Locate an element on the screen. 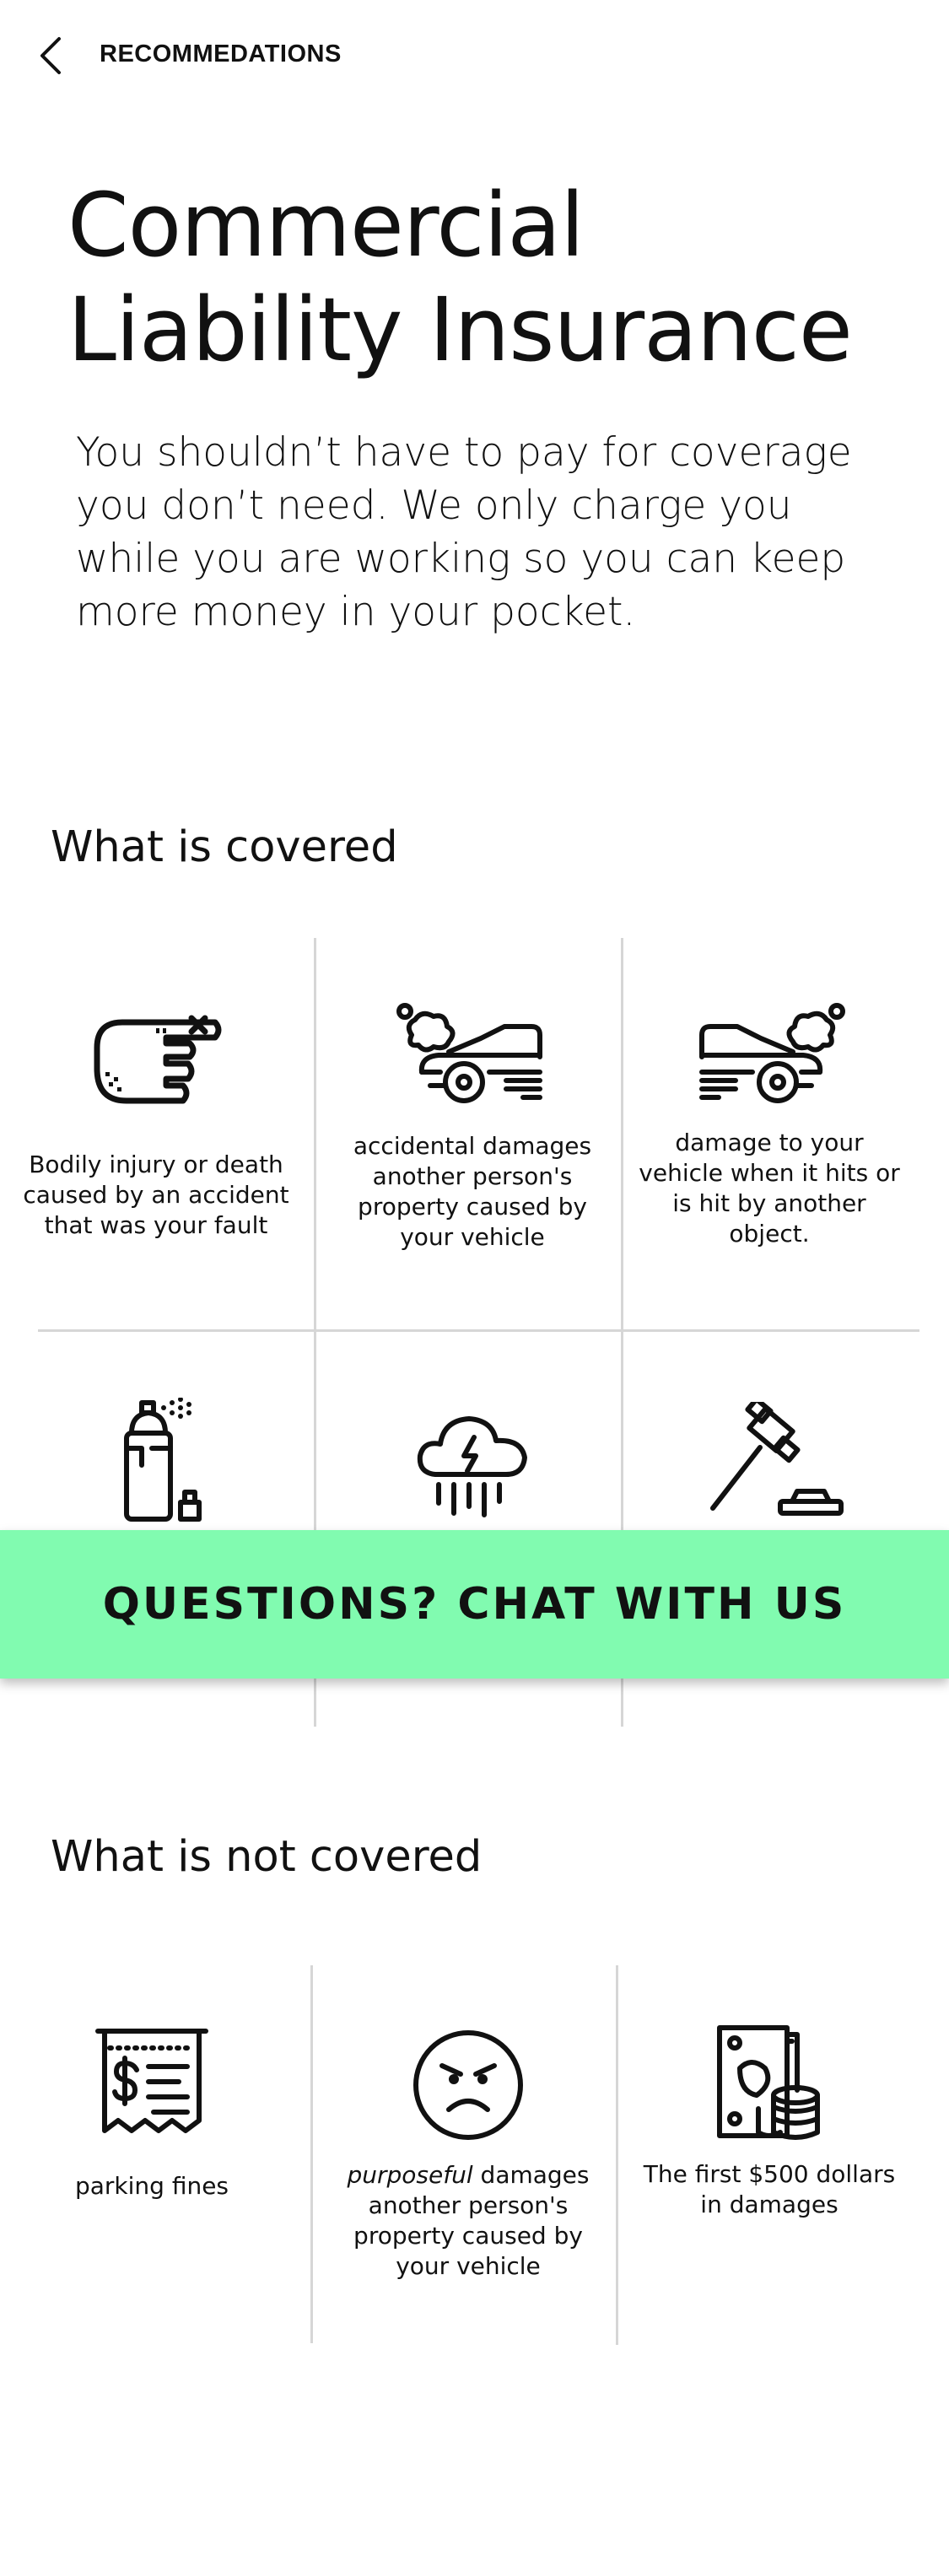 Image resolution: width=949 pixels, height=2576 pixels. bandaged-hand-icon is located at coordinates (158, 1059).